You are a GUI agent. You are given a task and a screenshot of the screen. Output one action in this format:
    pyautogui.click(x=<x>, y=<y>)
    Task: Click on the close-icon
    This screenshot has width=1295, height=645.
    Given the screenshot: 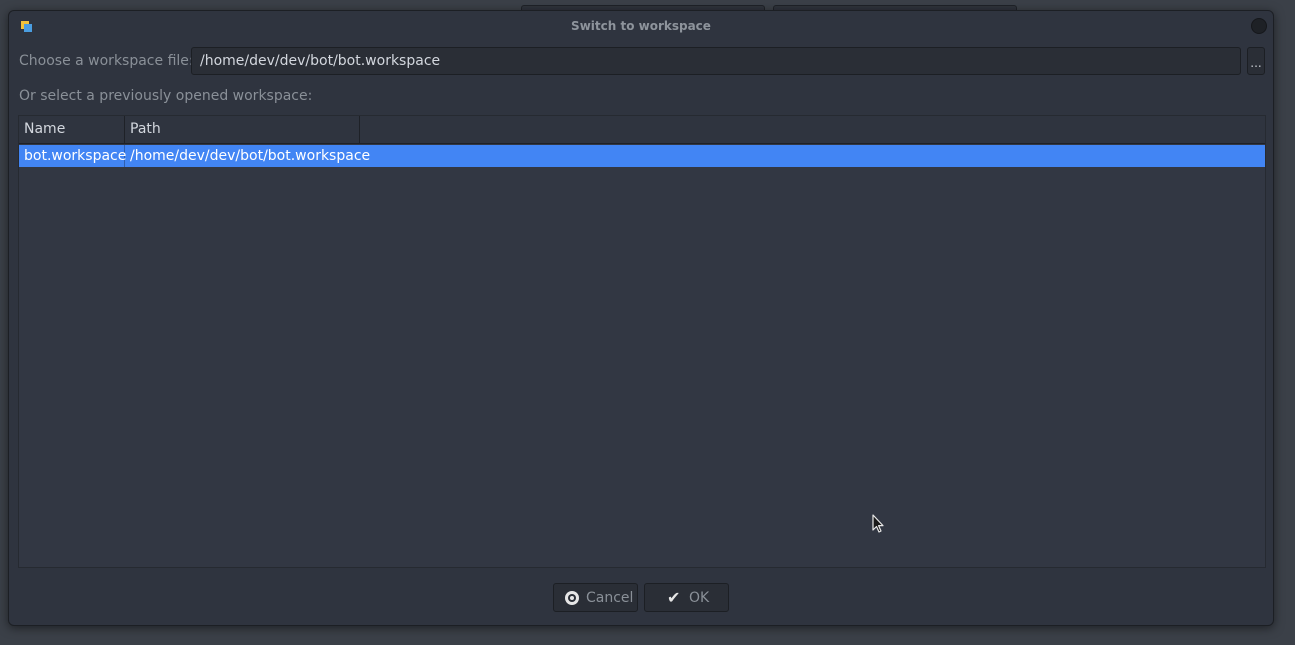 What is the action you would take?
    pyautogui.click(x=1259, y=26)
    